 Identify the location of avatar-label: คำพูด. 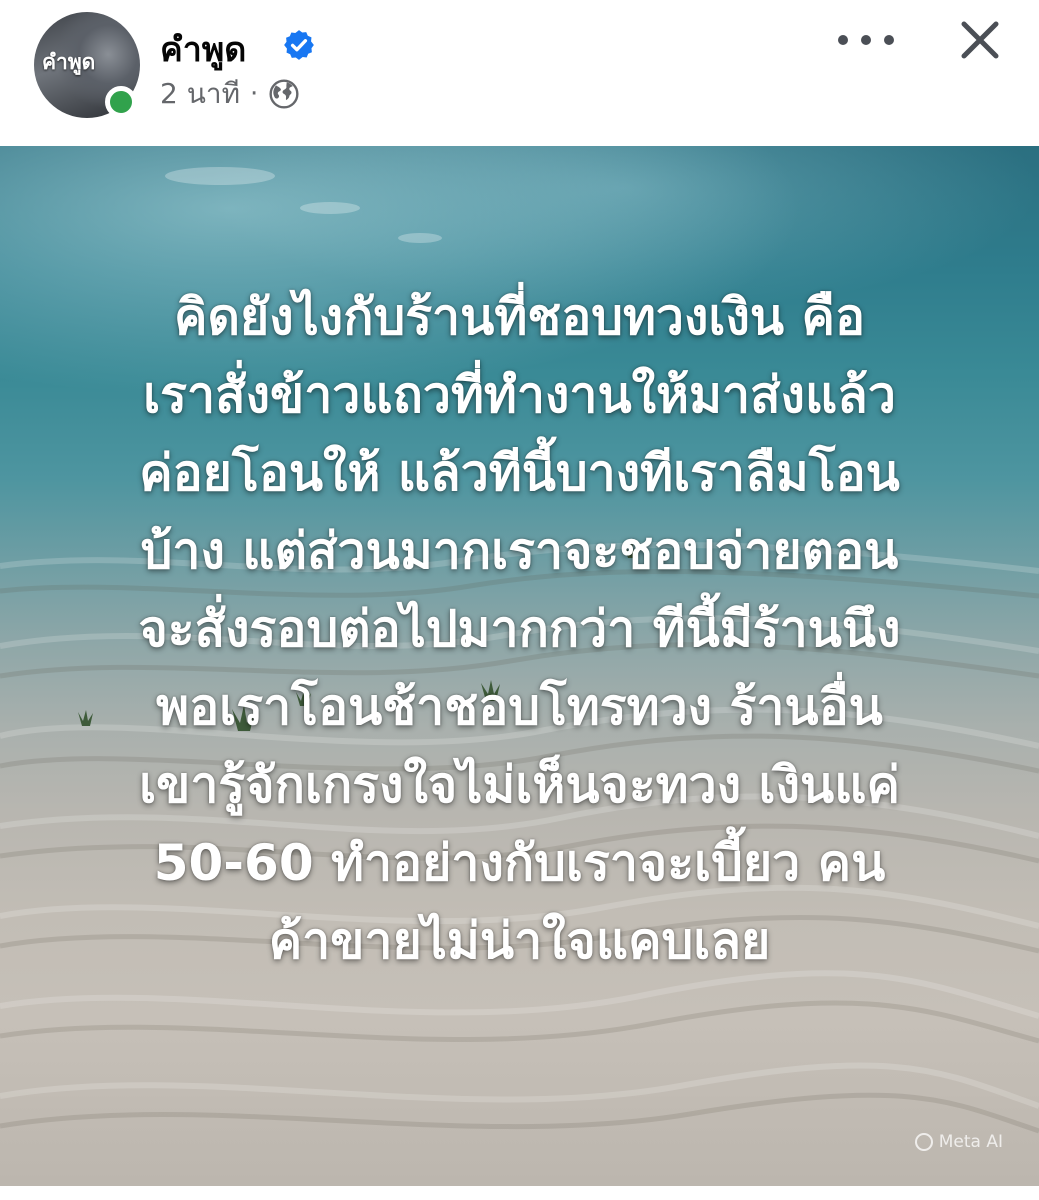
(69, 62).